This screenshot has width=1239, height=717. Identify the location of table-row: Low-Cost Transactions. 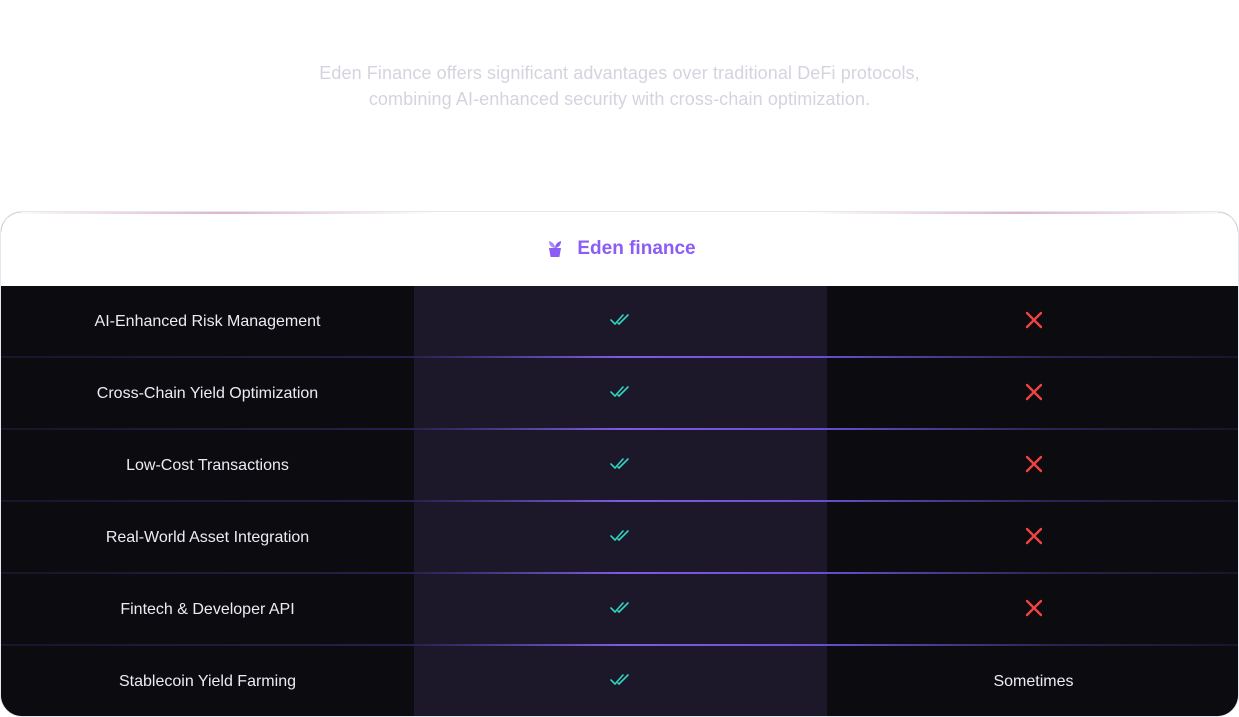
(619, 466).